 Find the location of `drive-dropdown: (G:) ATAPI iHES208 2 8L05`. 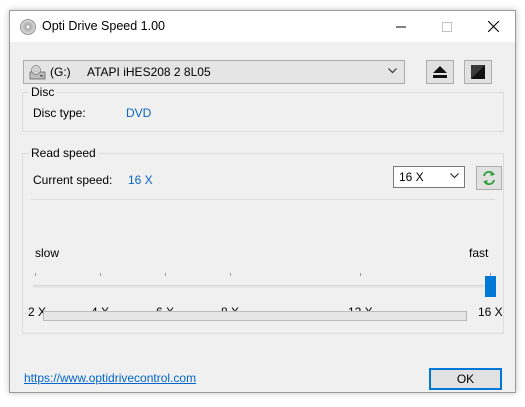

drive-dropdown: (G:) ATAPI iHES208 2 8L05 is located at coordinates (214, 72).